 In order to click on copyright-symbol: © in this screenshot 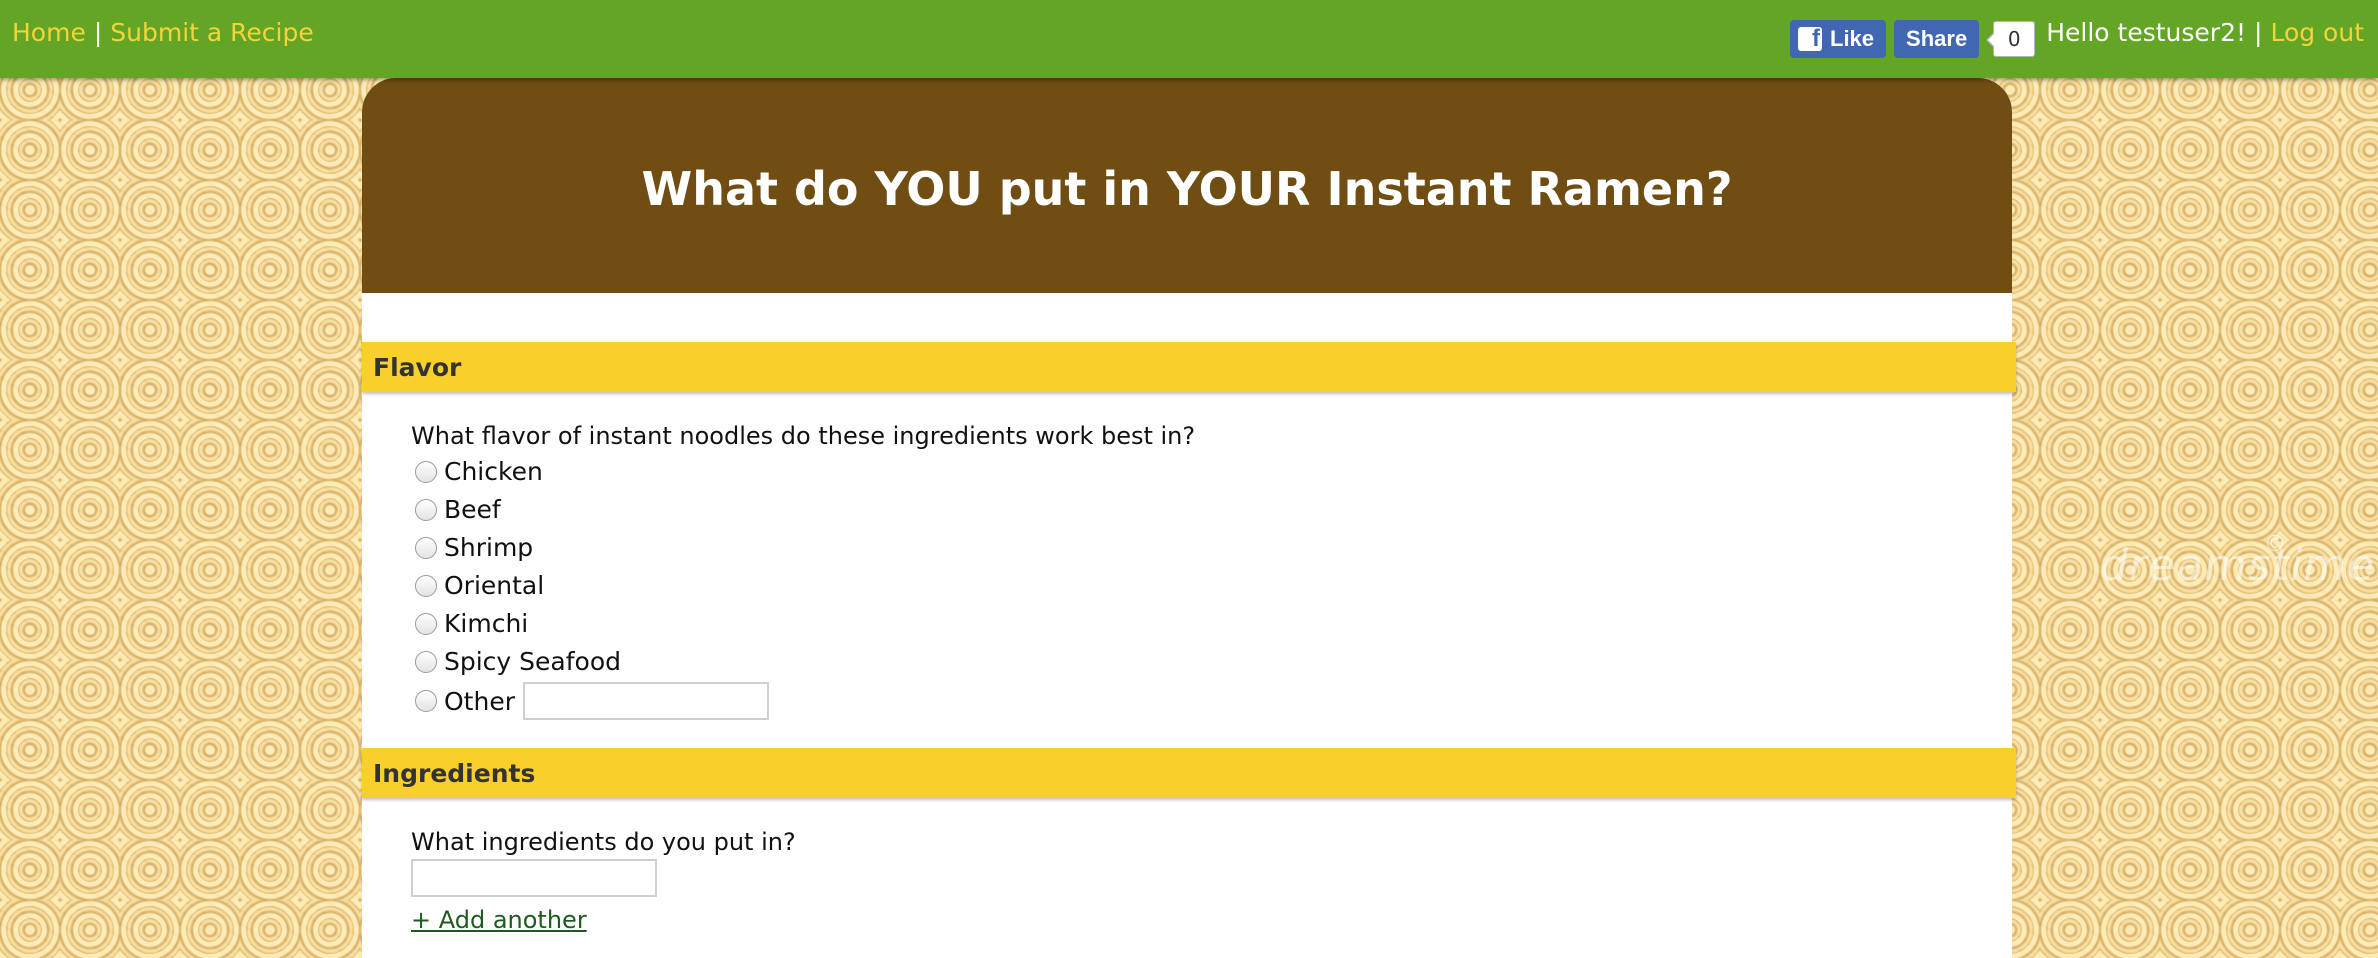, I will do `click(2275, 544)`.